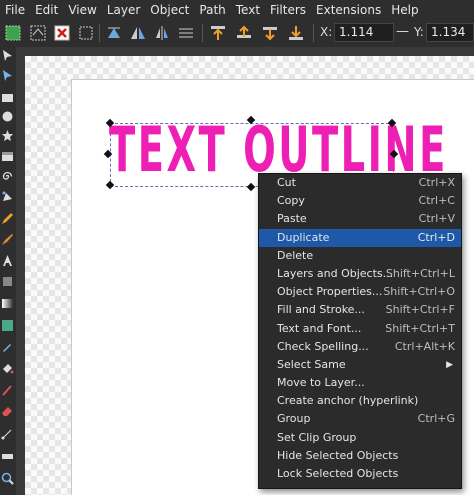 The height and width of the screenshot is (495, 474). What do you see at coordinates (186, 33) in the screenshot?
I see `align-icon` at bounding box center [186, 33].